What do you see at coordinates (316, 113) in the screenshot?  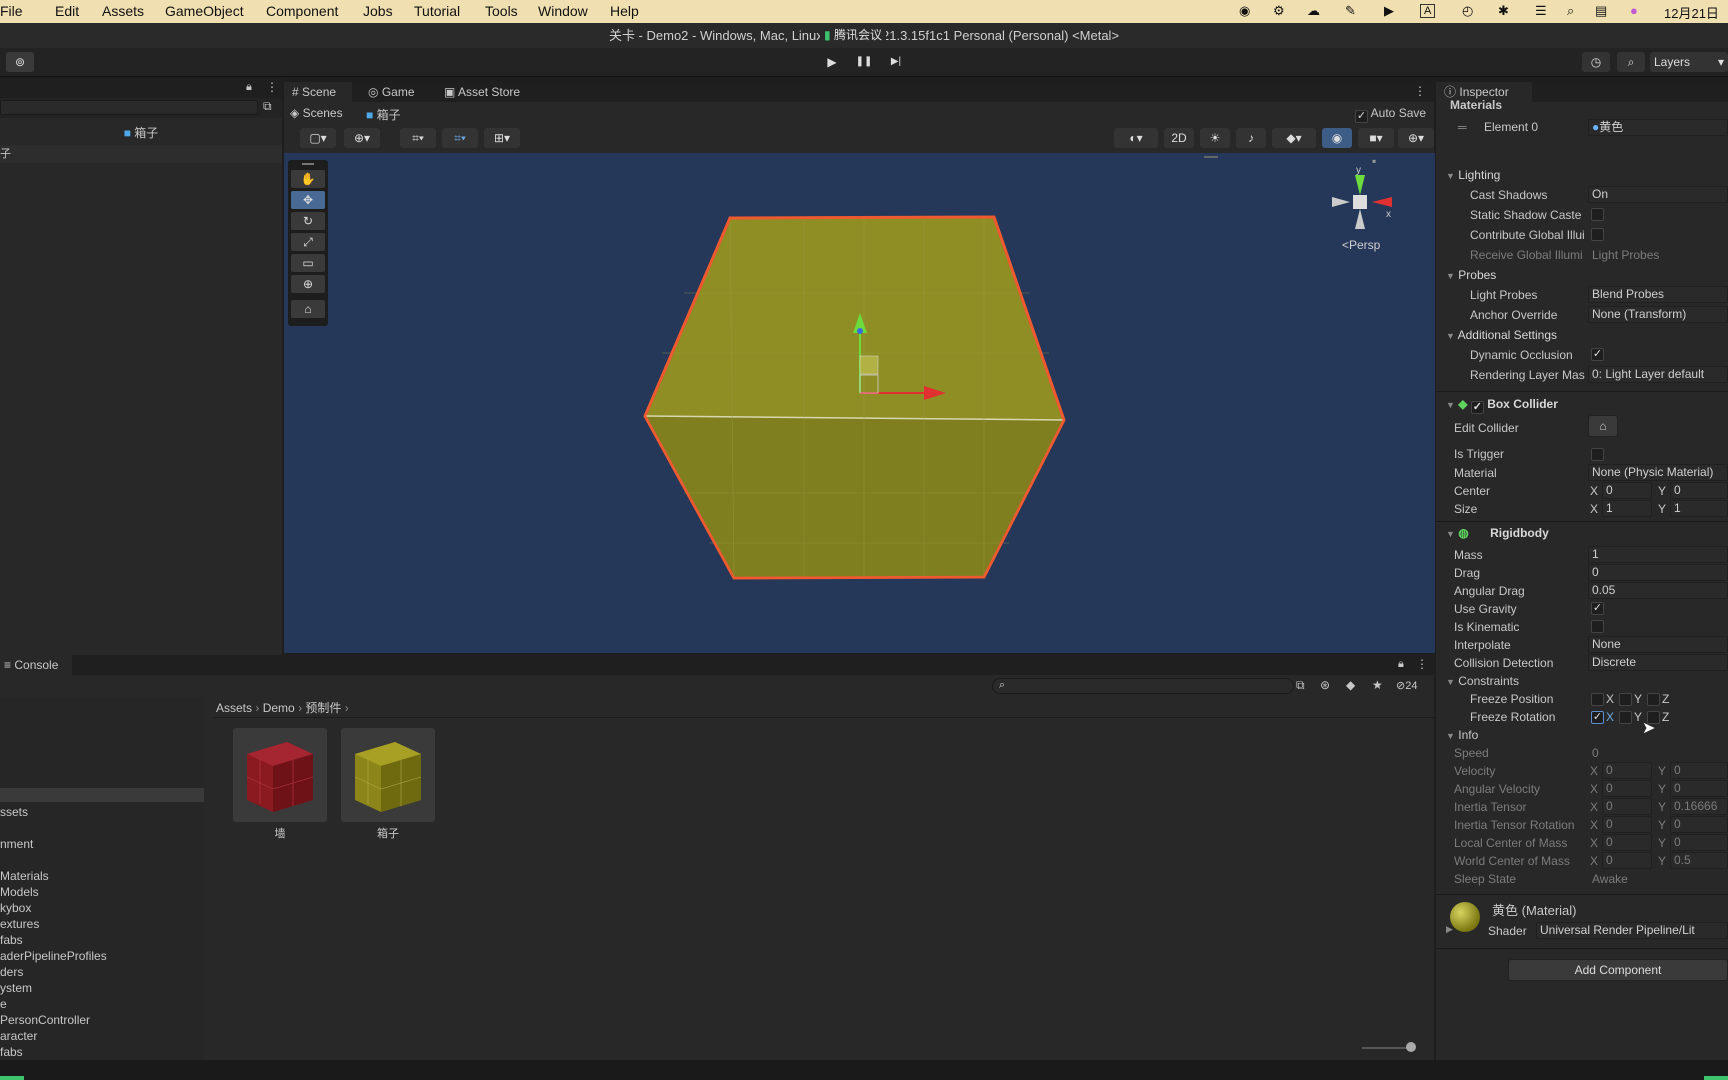 I see `scenes-breadcrumb: ◈ Scenes` at bounding box center [316, 113].